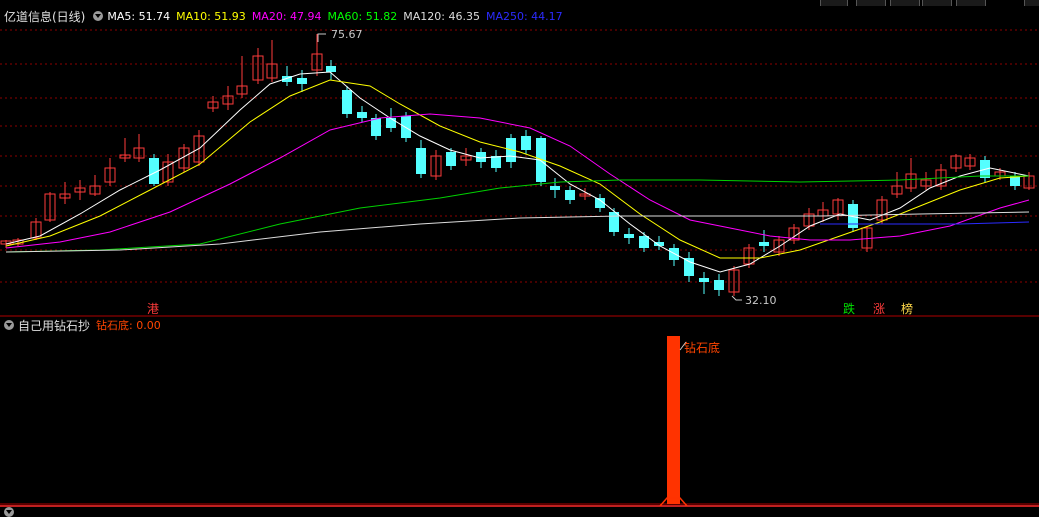 This screenshot has width=1039, height=517. I want to click on event-marker: 跌, so click(849, 308).